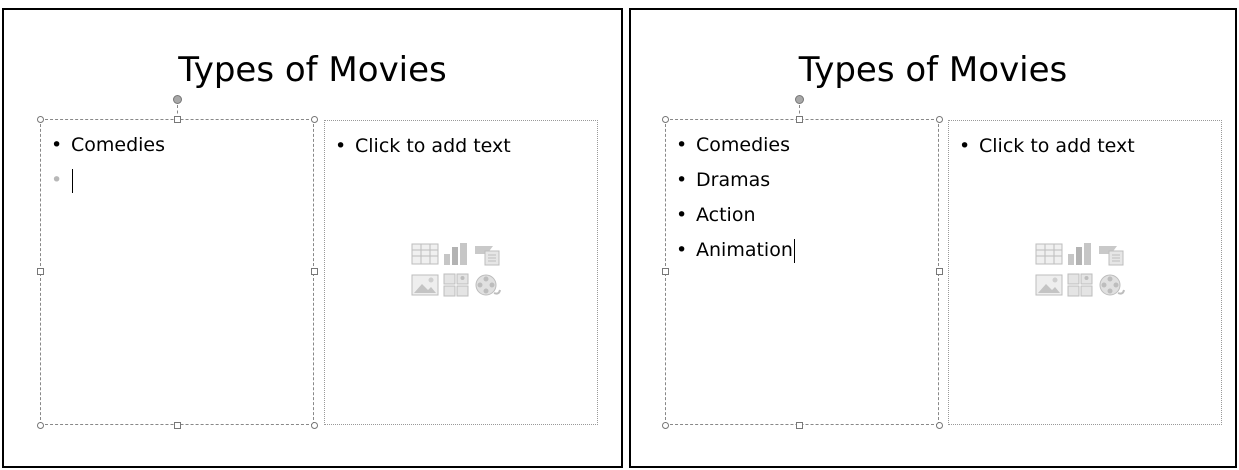 The height and width of the screenshot is (470, 1239). I want to click on bullet-item-text: Animation, so click(744, 250).